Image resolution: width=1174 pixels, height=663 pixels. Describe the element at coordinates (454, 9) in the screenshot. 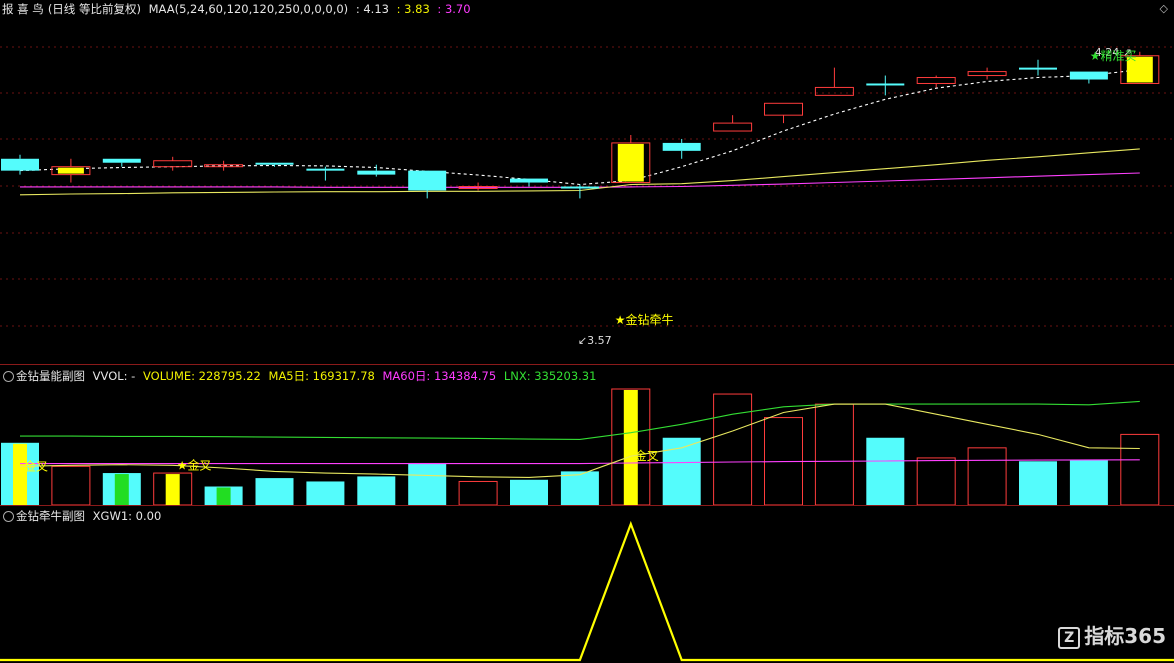

I see `ma-value-3: : 3.70` at that location.